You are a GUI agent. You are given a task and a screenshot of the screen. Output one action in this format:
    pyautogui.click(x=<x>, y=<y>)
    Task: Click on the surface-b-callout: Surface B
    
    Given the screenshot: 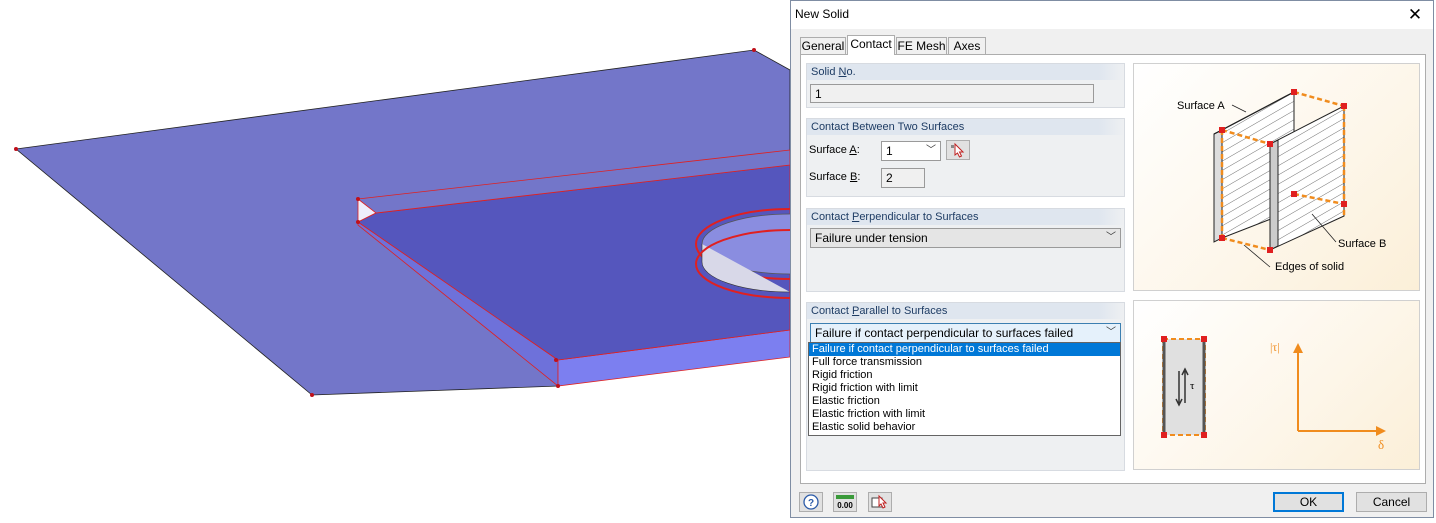 What is the action you would take?
    pyautogui.click(x=1362, y=244)
    